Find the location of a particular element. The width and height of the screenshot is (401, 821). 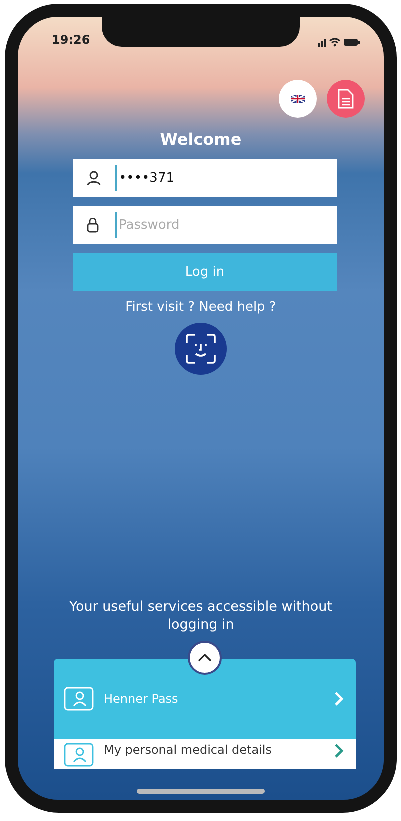

chevron-up-icon is located at coordinates (205, 658).